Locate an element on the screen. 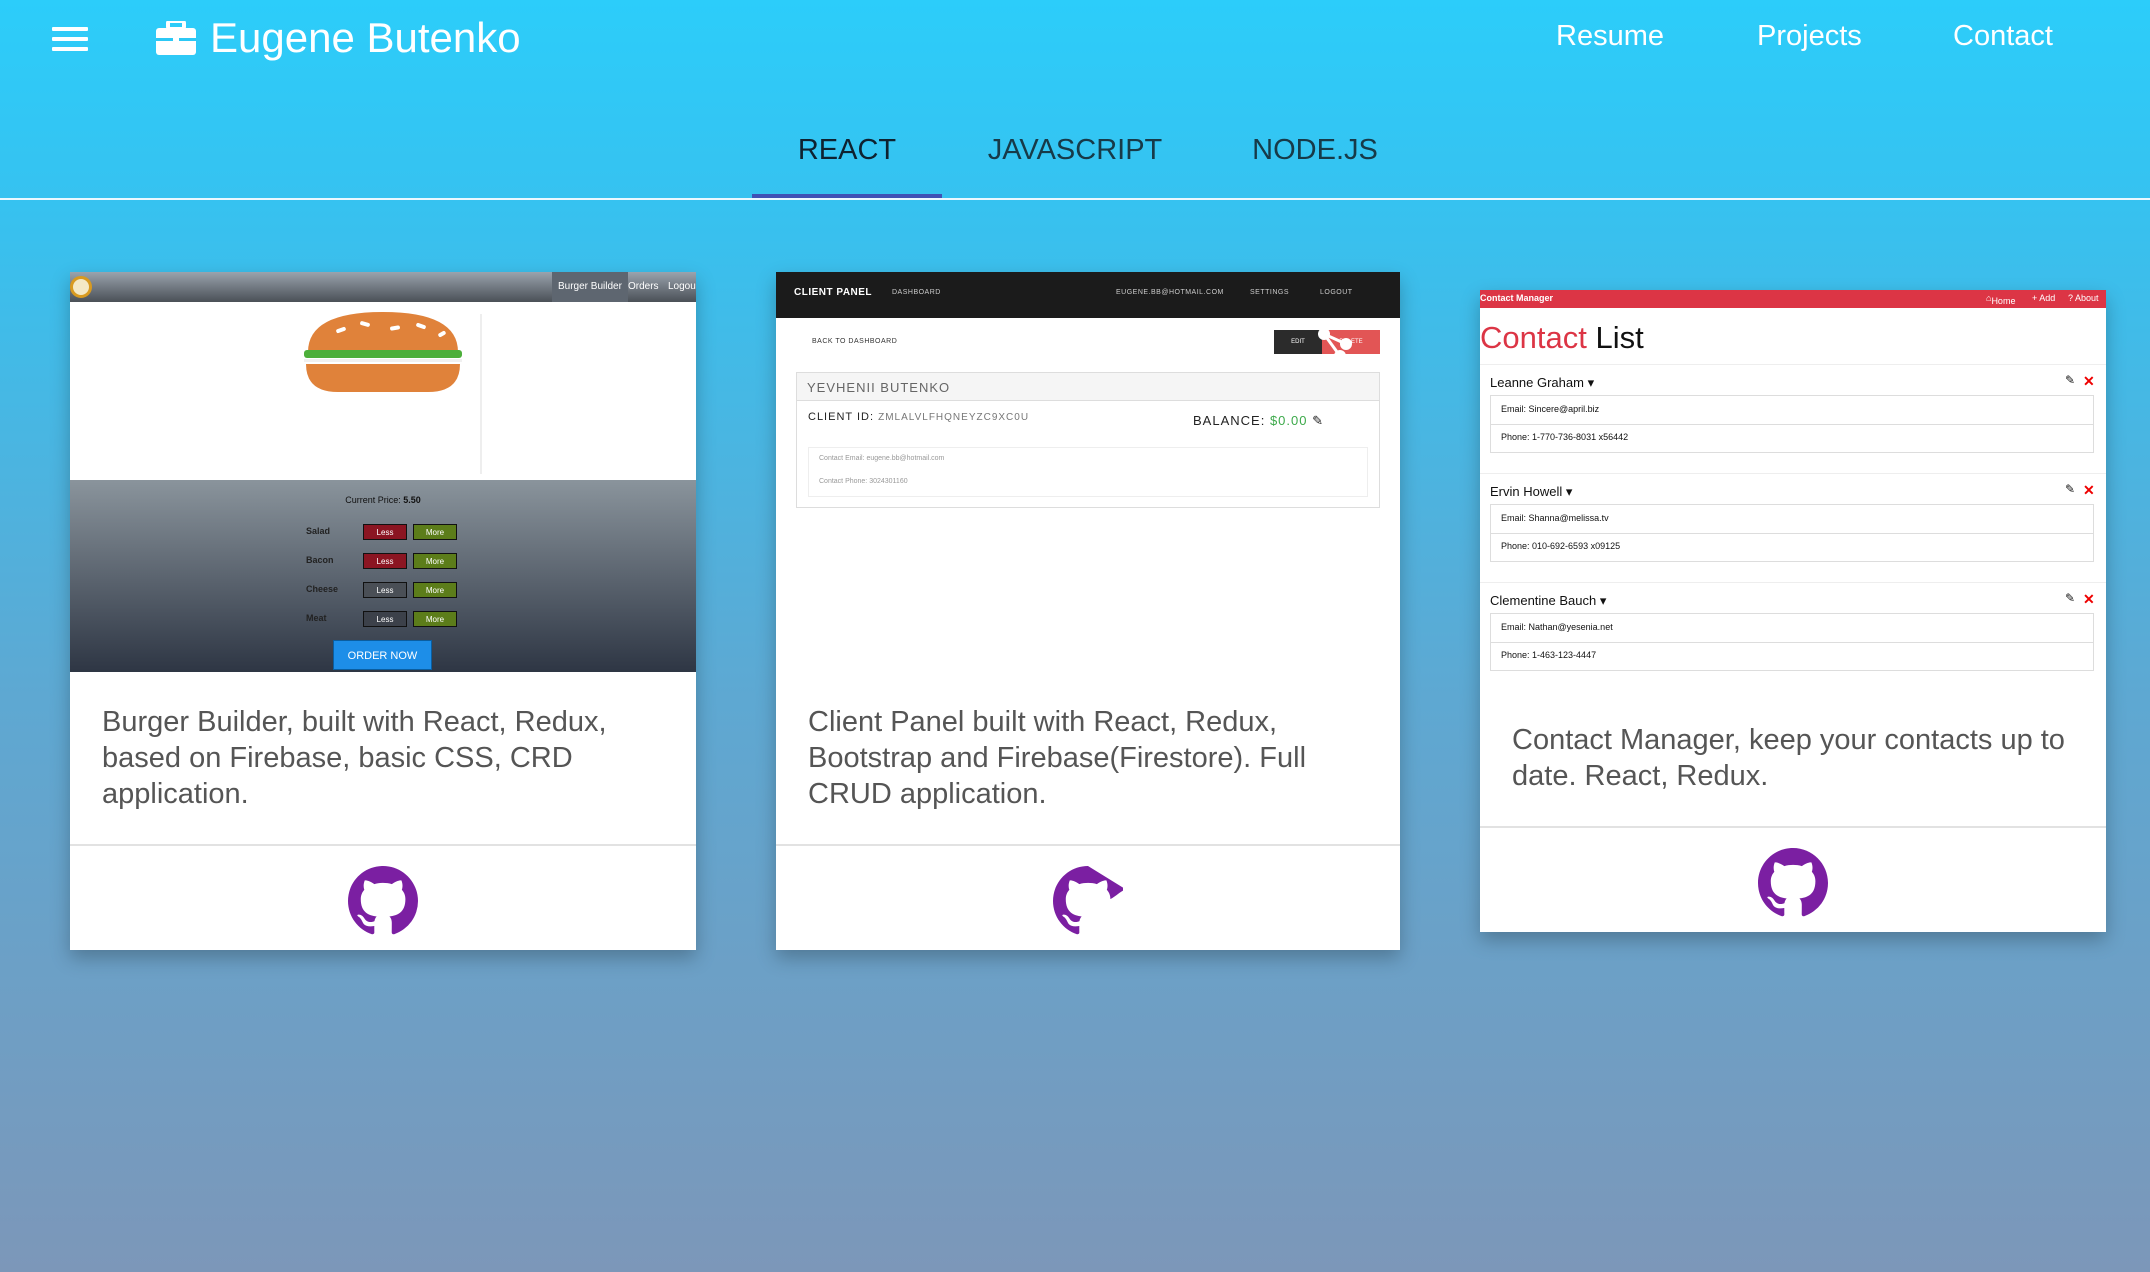  screenshot-nav-item: SETTINGS is located at coordinates (1270, 292).